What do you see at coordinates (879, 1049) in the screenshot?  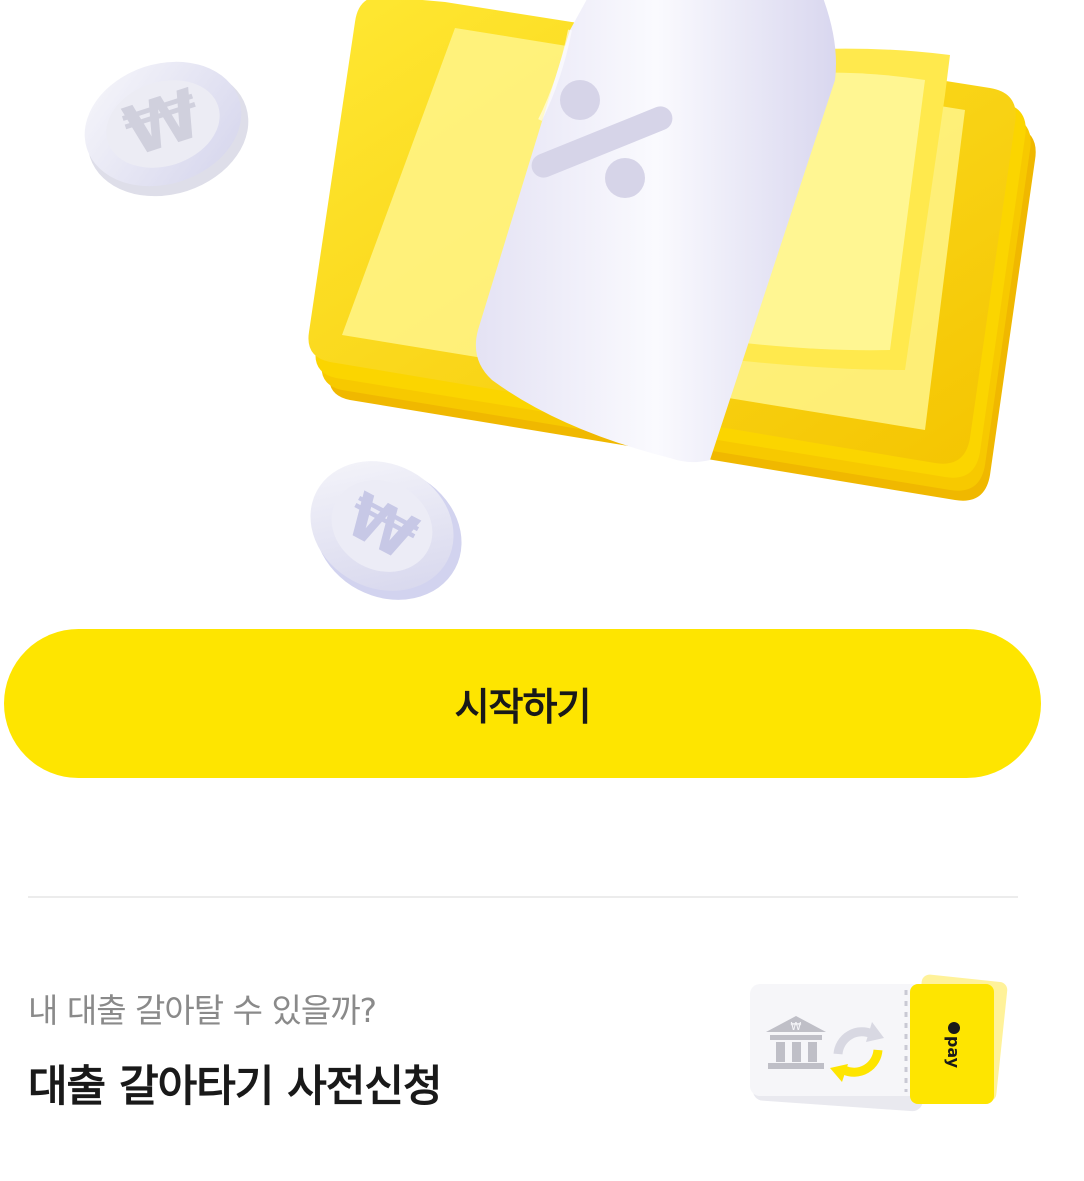 I see `loan-transfer-illustration: ₩ pay` at bounding box center [879, 1049].